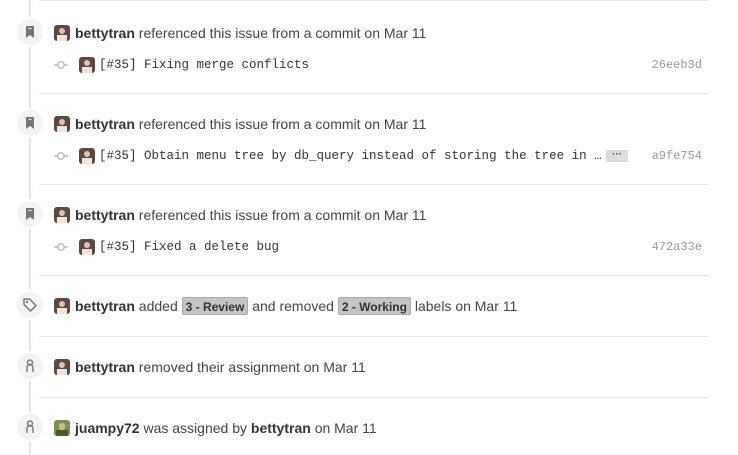 This screenshot has height=455, width=738. What do you see at coordinates (466, 306) in the screenshot?
I see `event-text: labels on Mar 11` at bounding box center [466, 306].